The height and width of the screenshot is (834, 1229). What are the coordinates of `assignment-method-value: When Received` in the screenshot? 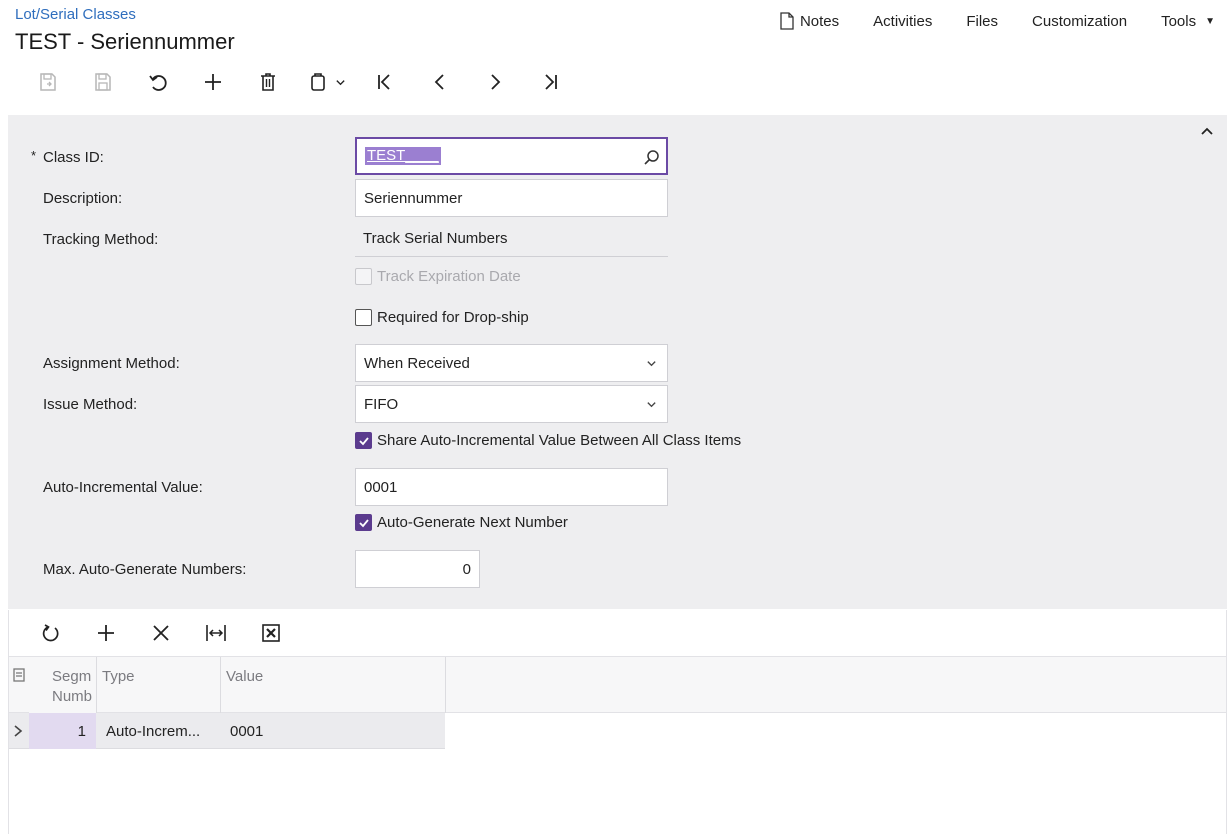 It's located at (417, 363).